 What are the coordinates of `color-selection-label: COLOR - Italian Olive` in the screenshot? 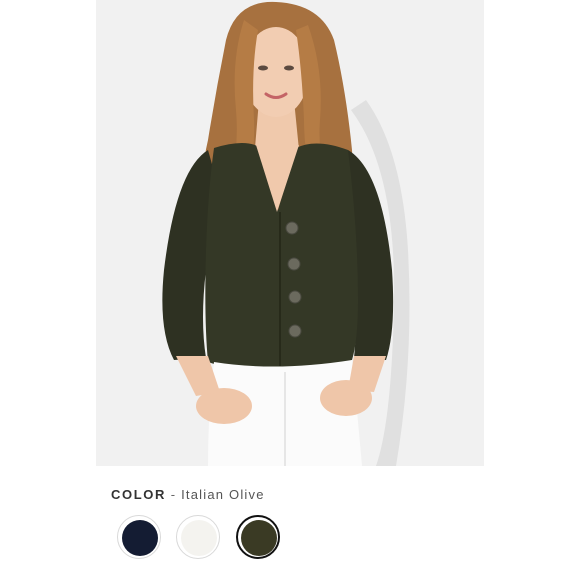 It's located at (188, 494).